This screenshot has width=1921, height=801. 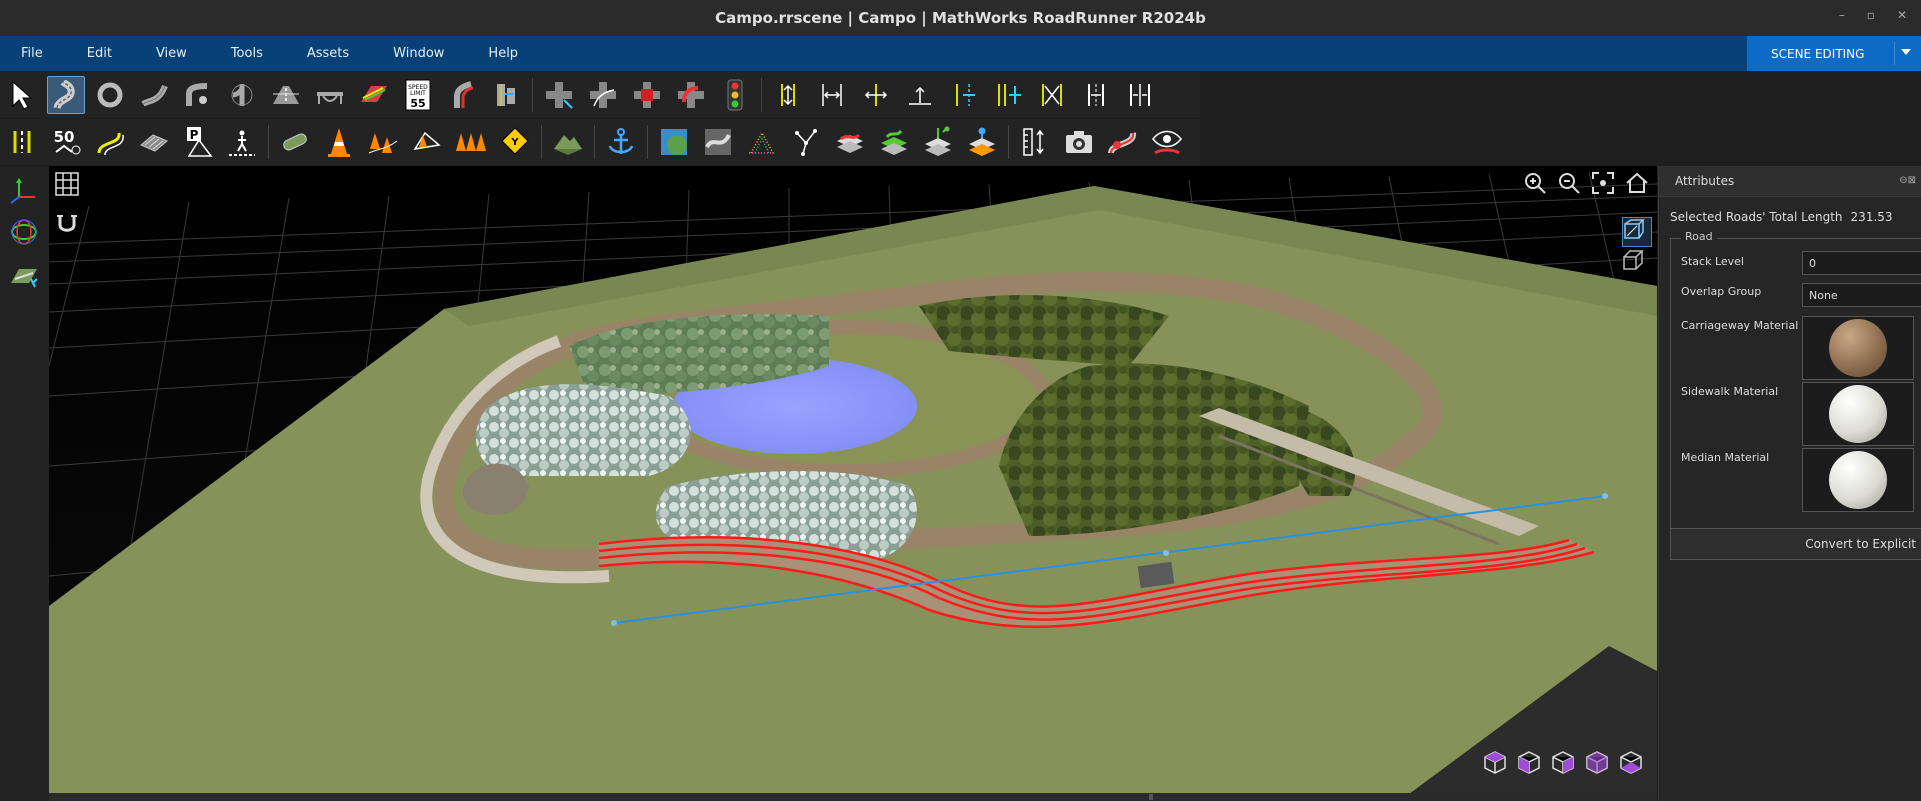 What do you see at coordinates (964, 95) in the screenshot?
I see `lane-split-tool-icon` at bounding box center [964, 95].